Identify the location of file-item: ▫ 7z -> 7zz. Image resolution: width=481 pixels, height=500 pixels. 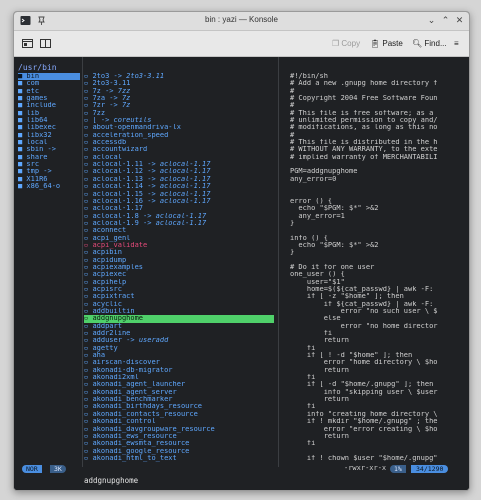
(179, 91).